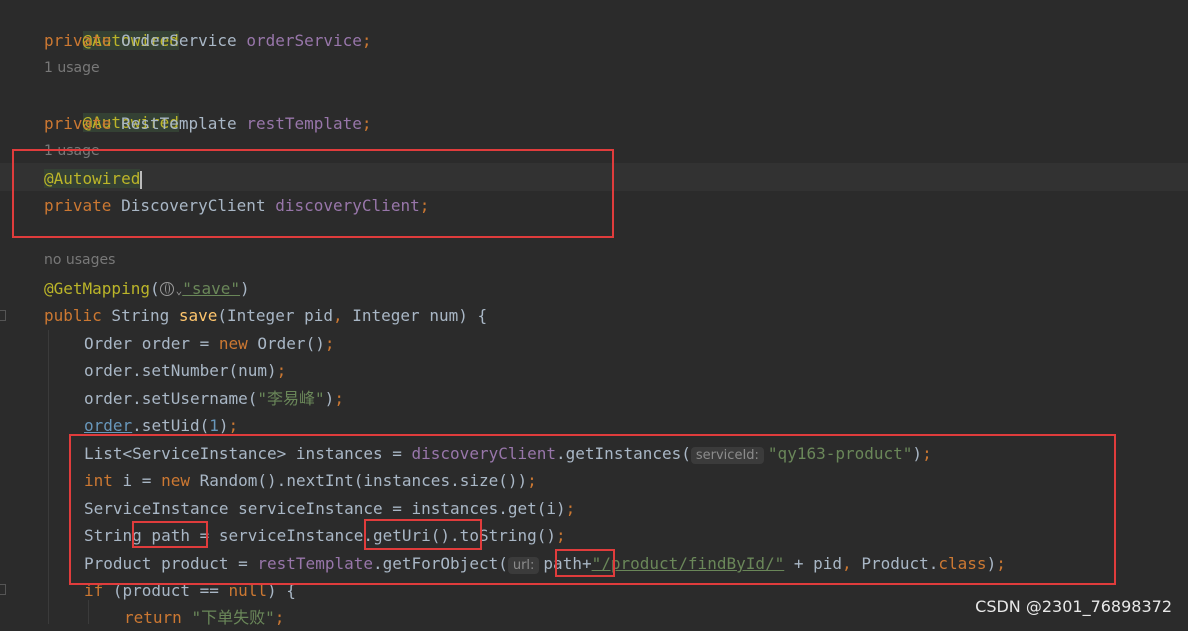  Describe the element at coordinates (245, 288) in the screenshot. I see `paren: )` at that location.